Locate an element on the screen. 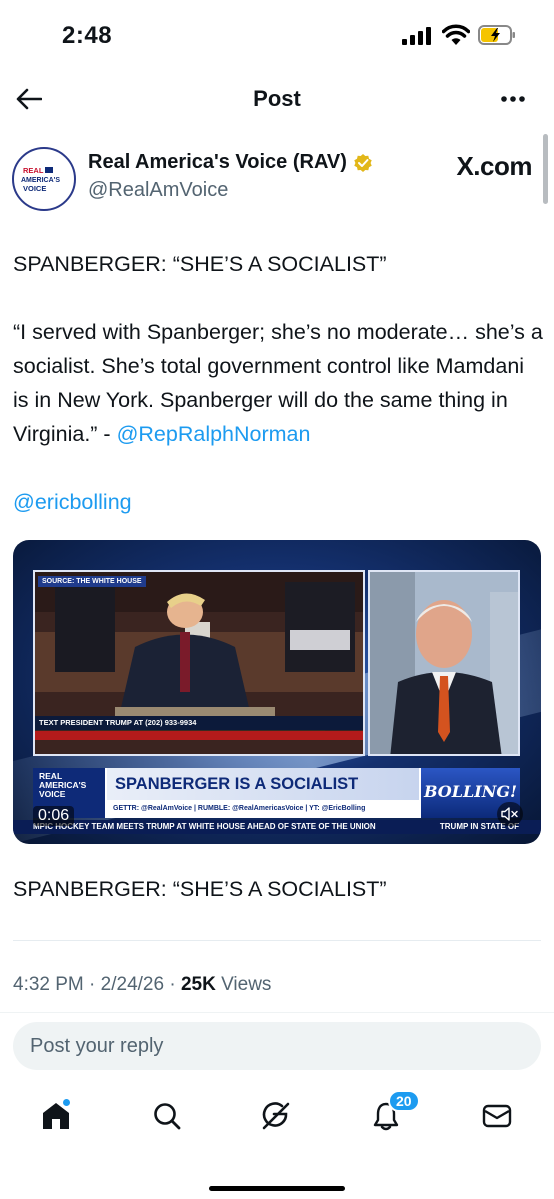 The width and height of the screenshot is (554, 1199). battery-icon is located at coordinates (496, 35).